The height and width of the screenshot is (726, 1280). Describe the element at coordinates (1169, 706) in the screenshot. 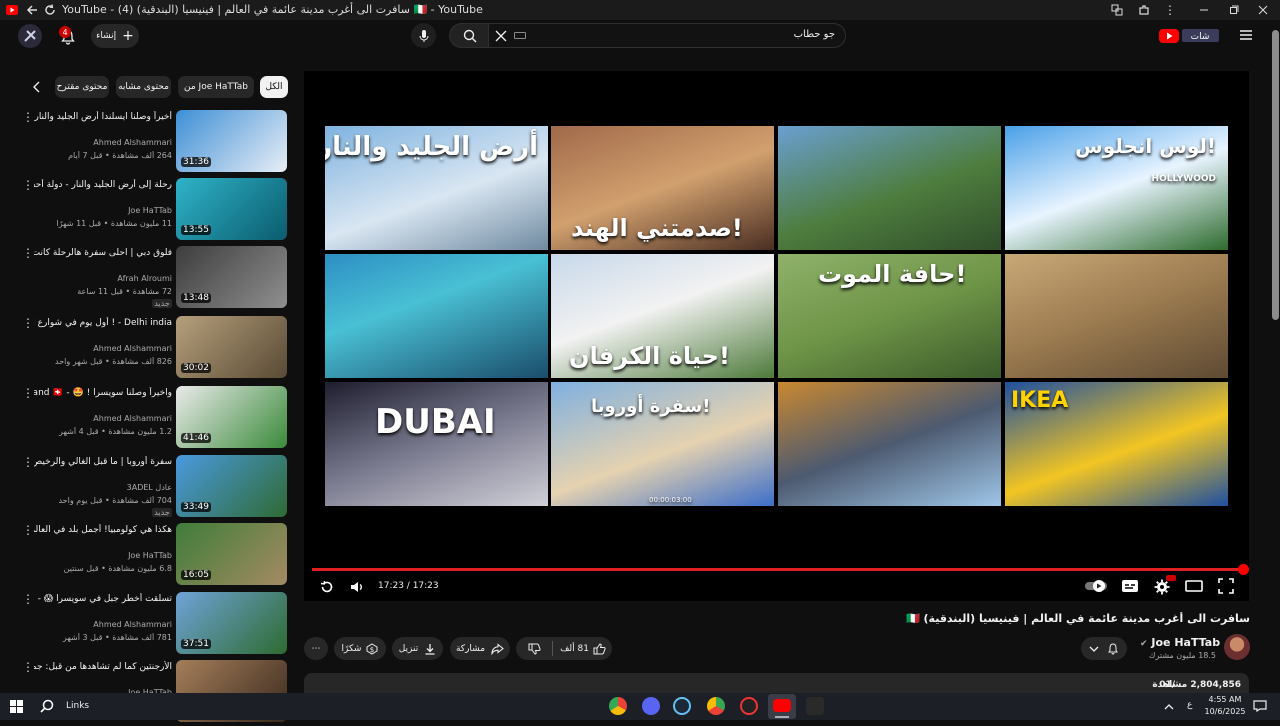

I see `tray-chevron-up-icon` at that location.